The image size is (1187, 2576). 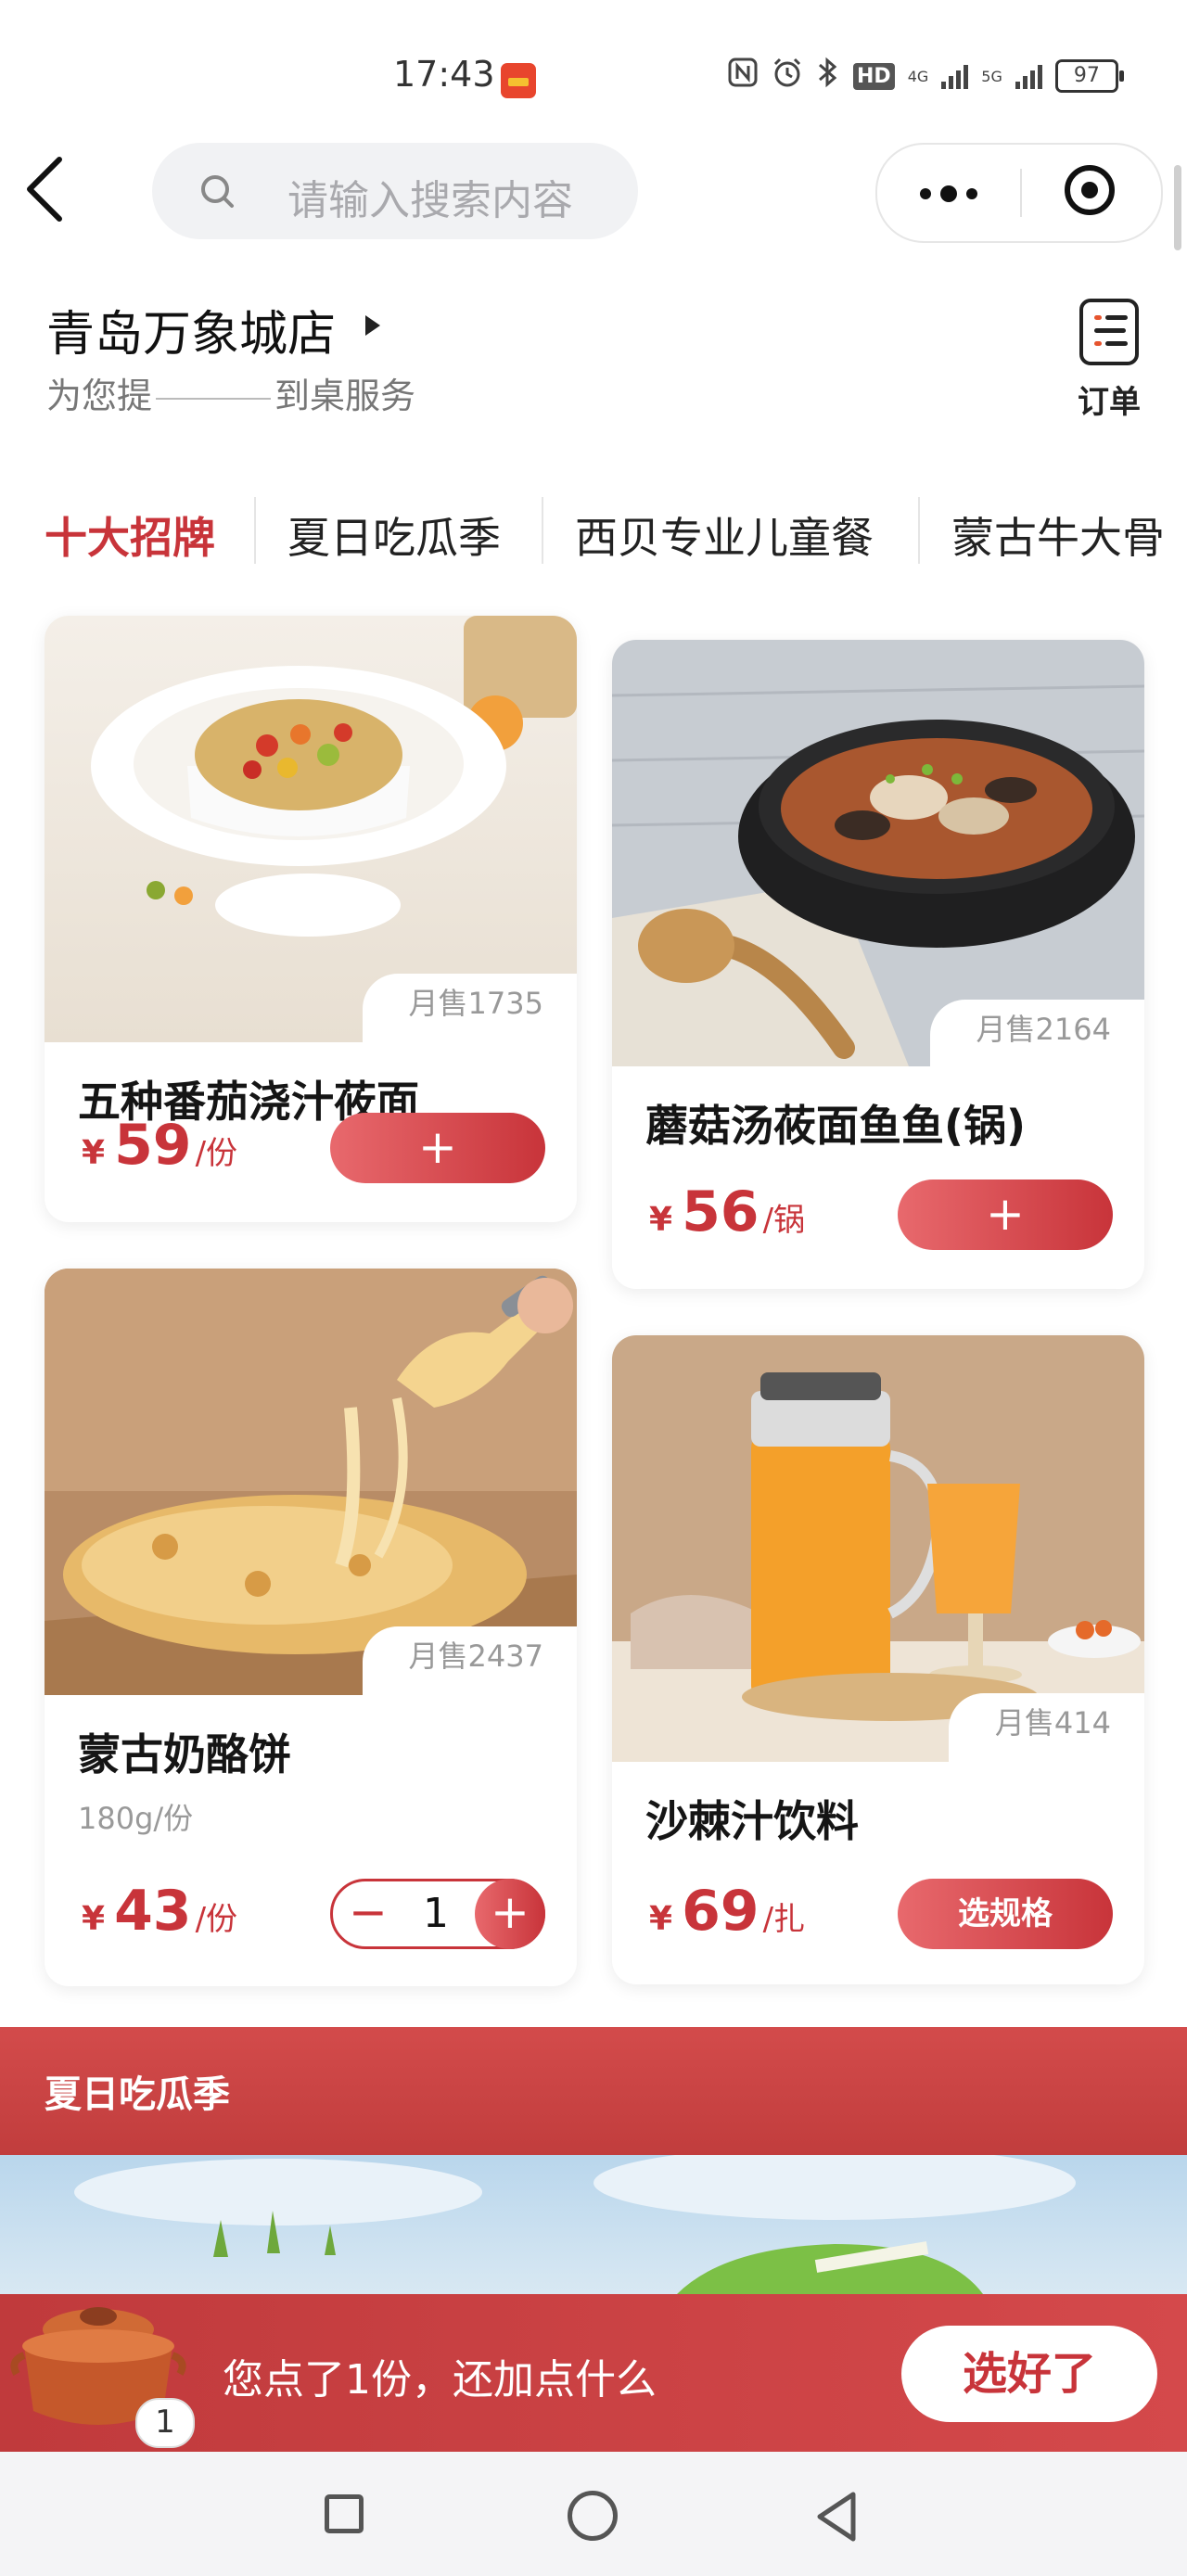 What do you see at coordinates (99, 396) in the screenshot?
I see `store-subtitle-start: 为您提` at bounding box center [99, 396].